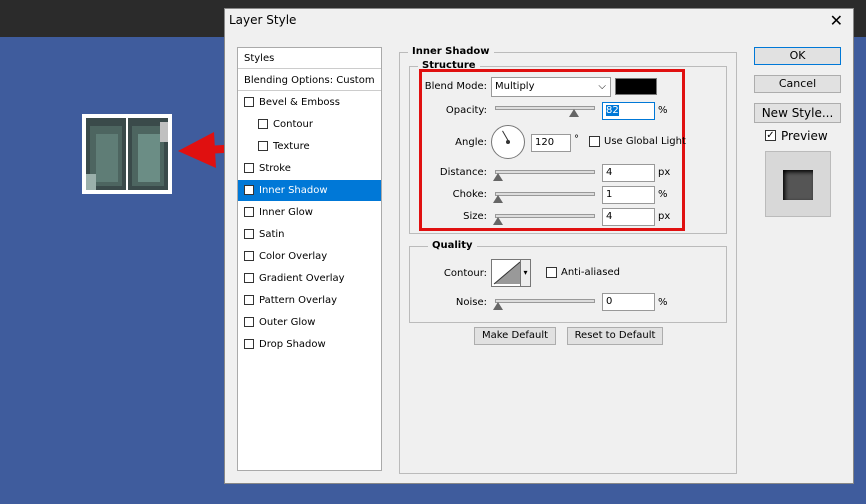 This screenshot has width=866, height=504. Describe the element at coordinates (628, 111) in the screenshot. I see `opacity-input: 82` at that location.